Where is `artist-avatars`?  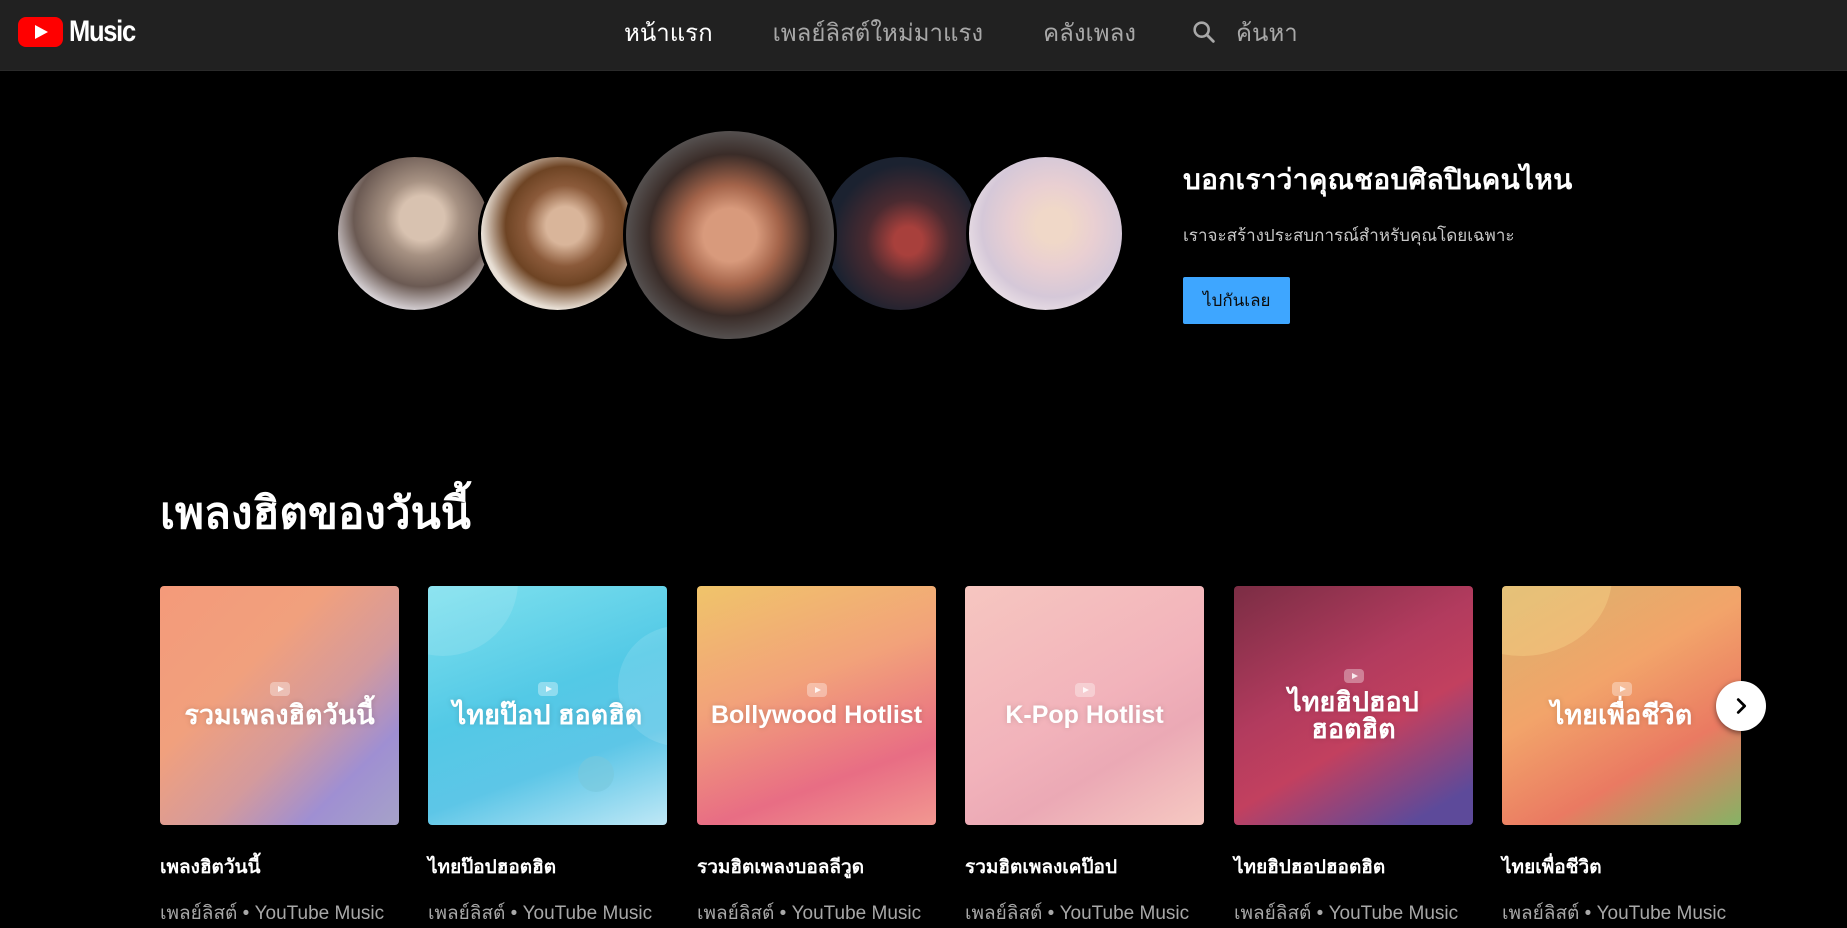
artist-avatars is located at coordinates (729, 235).